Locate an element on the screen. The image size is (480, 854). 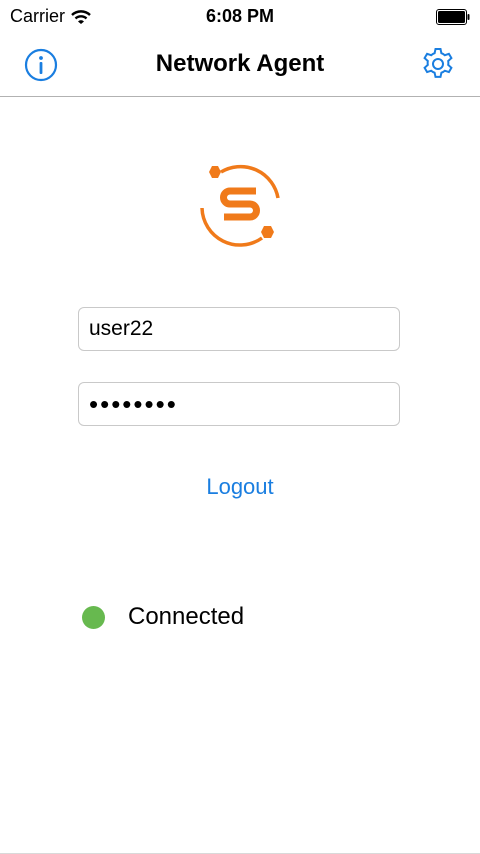
gear-icon is located at coordinates (438, 64).